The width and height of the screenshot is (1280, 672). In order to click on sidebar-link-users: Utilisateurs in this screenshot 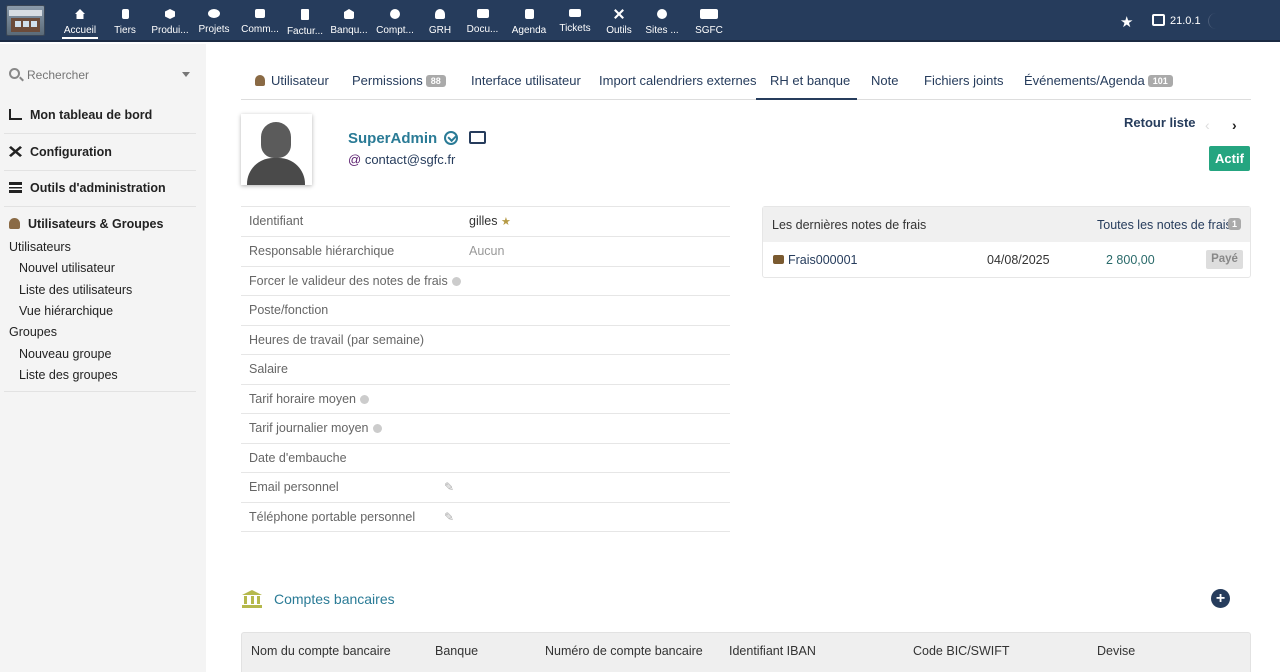, I will do `click(40, 247)`.